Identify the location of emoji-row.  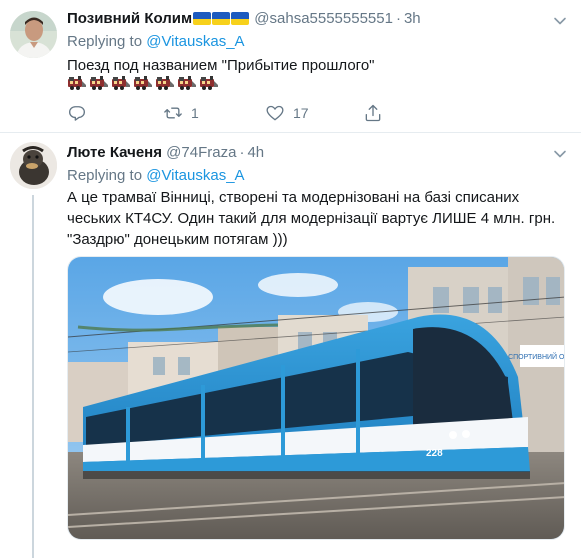
(144, 84).